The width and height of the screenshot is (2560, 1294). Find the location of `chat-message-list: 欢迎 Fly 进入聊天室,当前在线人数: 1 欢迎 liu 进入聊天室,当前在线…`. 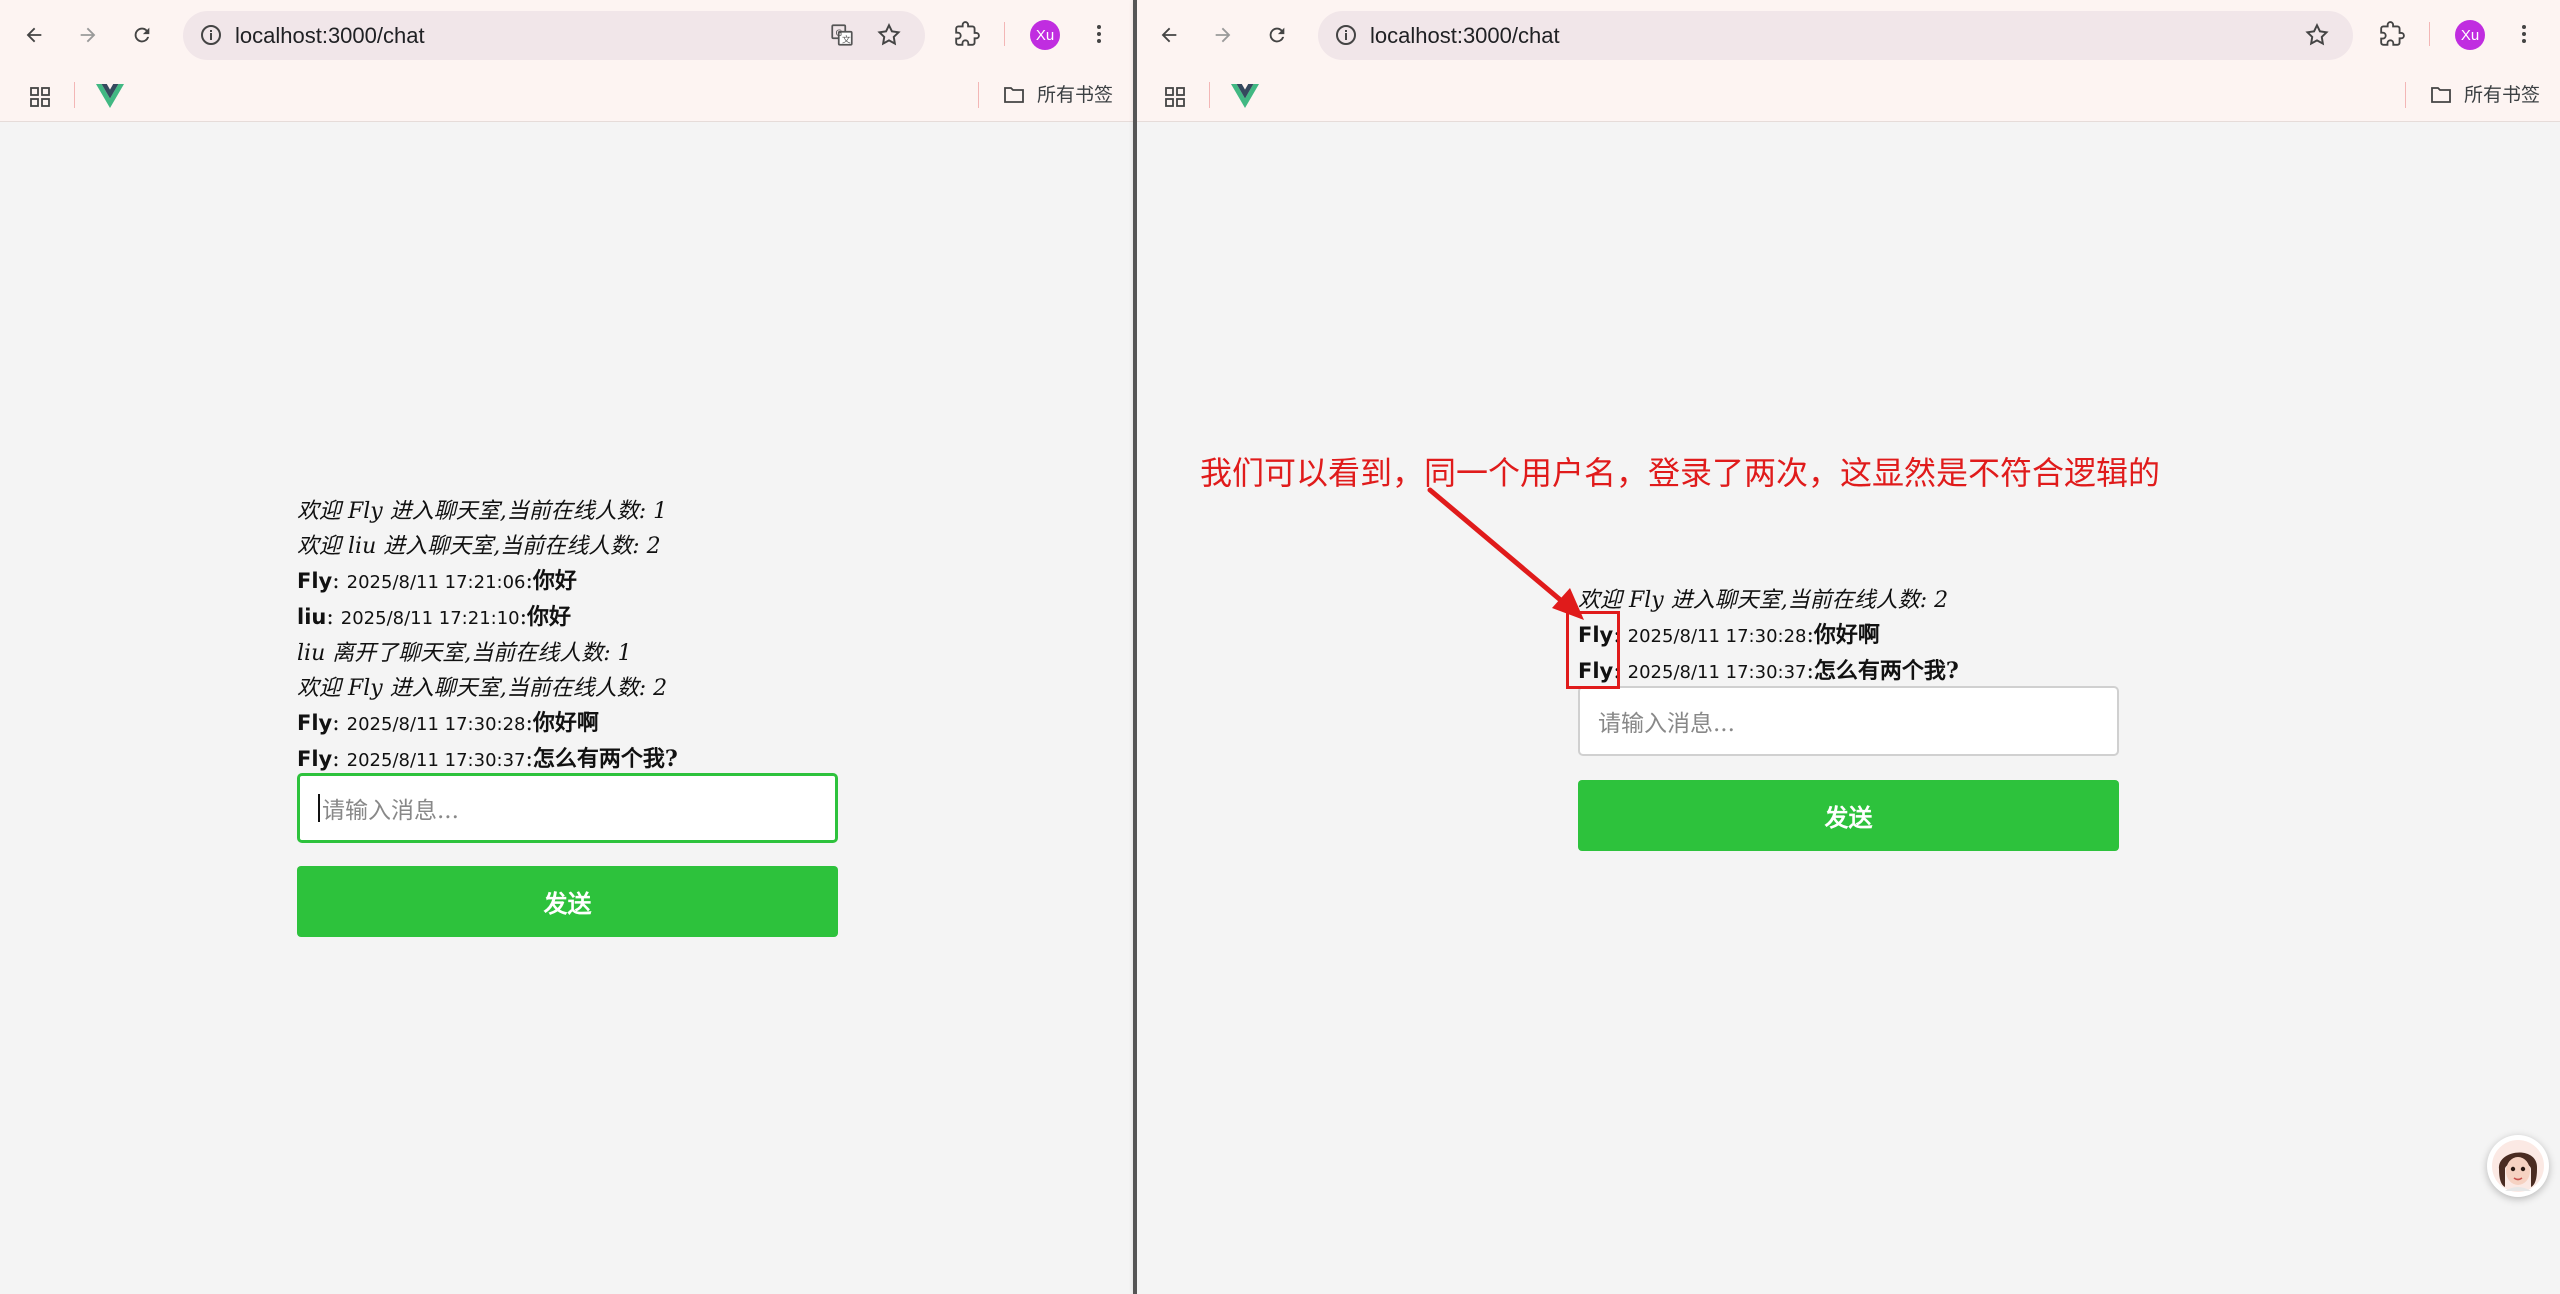

chat-message-list: 欢迎 Fly 进入聊天室,当前在线人数: 1 欢迎 liu 进入聊天室,当前在线… is located at coordinates (487, 636).